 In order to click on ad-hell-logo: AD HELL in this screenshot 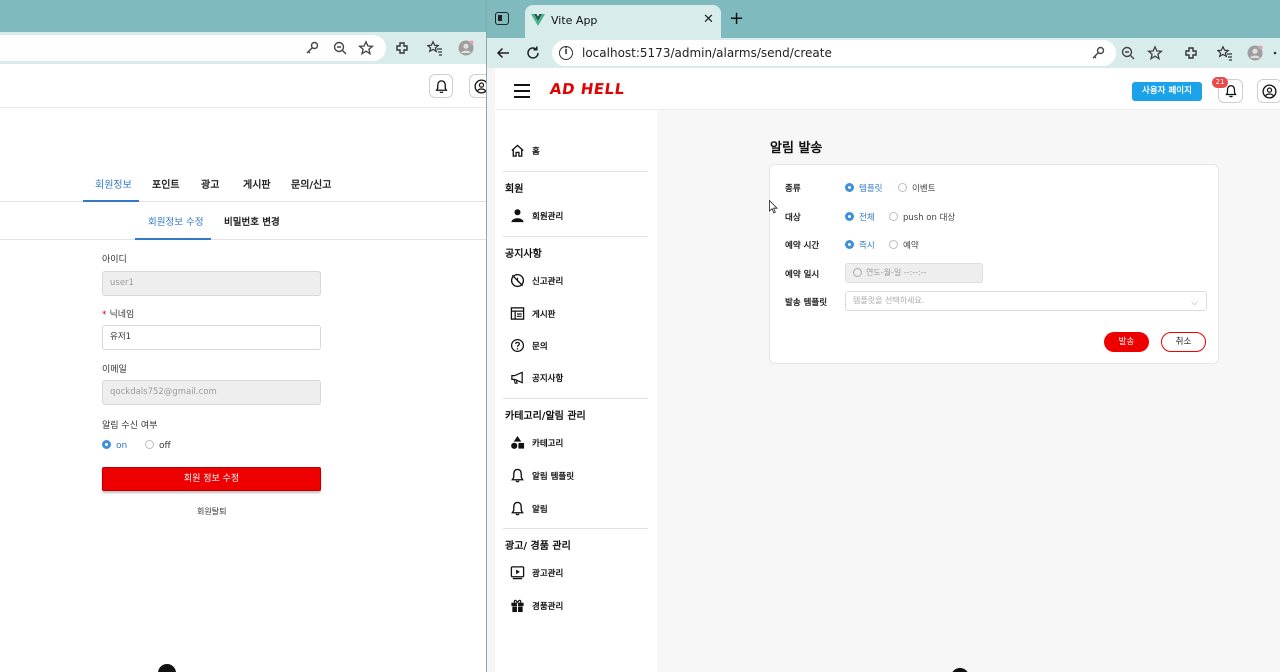, I will do `click(587, 89)`.